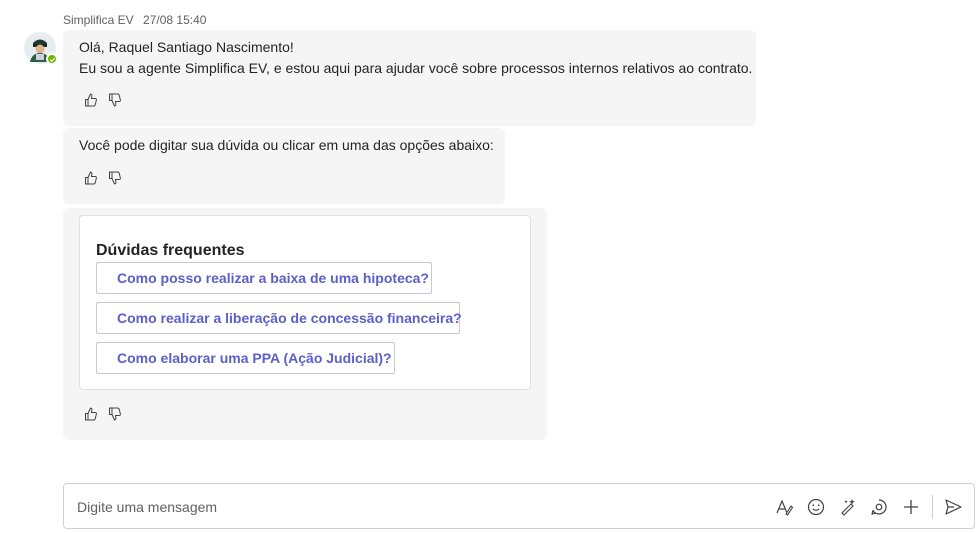 The width and height of the screenshot is (979, 533). I want to click on bot-avatar, so click(41, 48).